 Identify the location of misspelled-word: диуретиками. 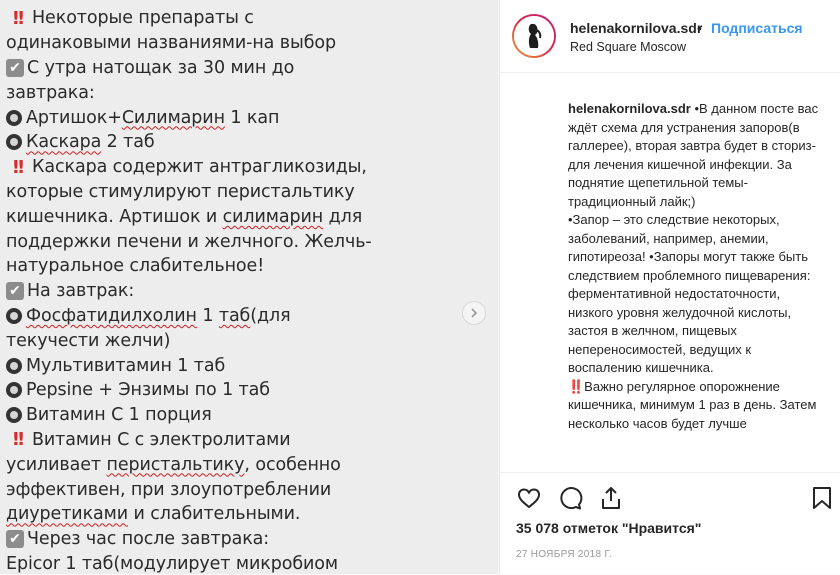
(67, 514).